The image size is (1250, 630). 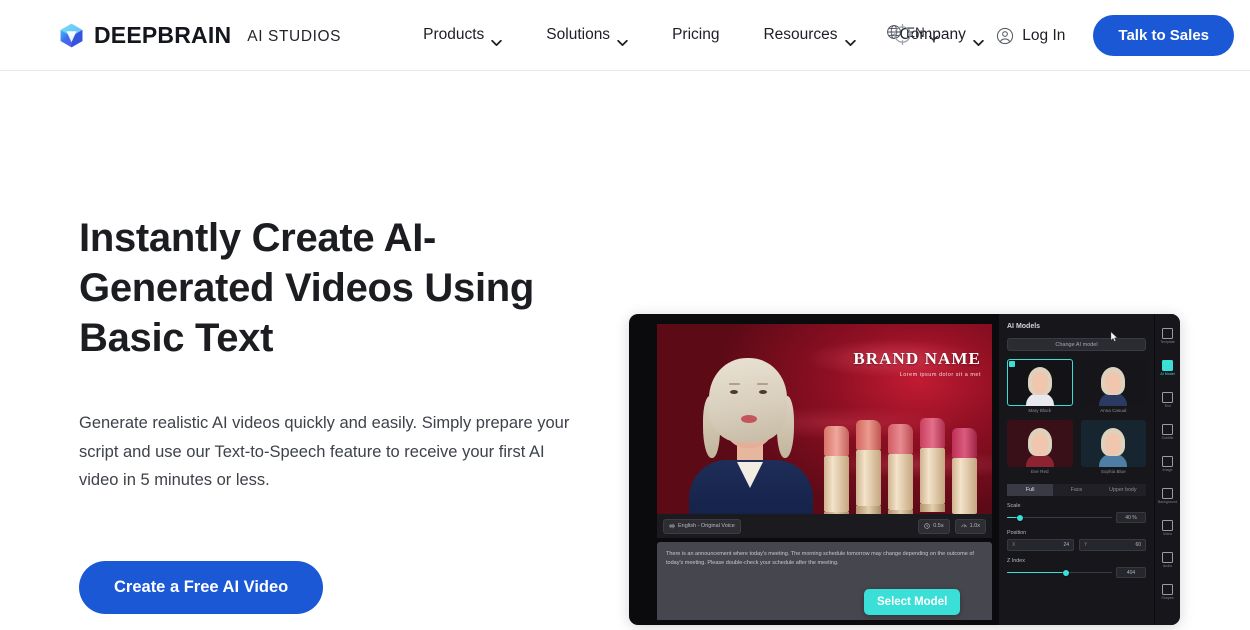 What do you see at coordinates (750, 475) in the screenshot?
I see `presenter-collar` at bounding box center [750, 475].